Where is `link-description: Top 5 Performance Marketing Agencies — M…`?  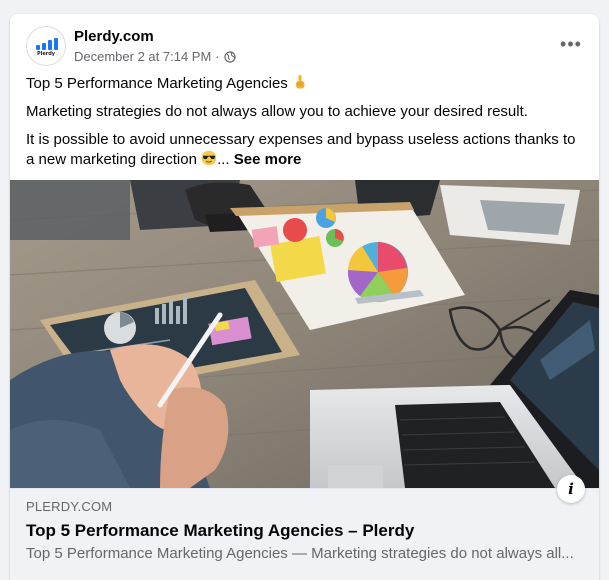
link-description: Top 5 Performance Marketing Agencies — M… is located at coordinates (300, 553).